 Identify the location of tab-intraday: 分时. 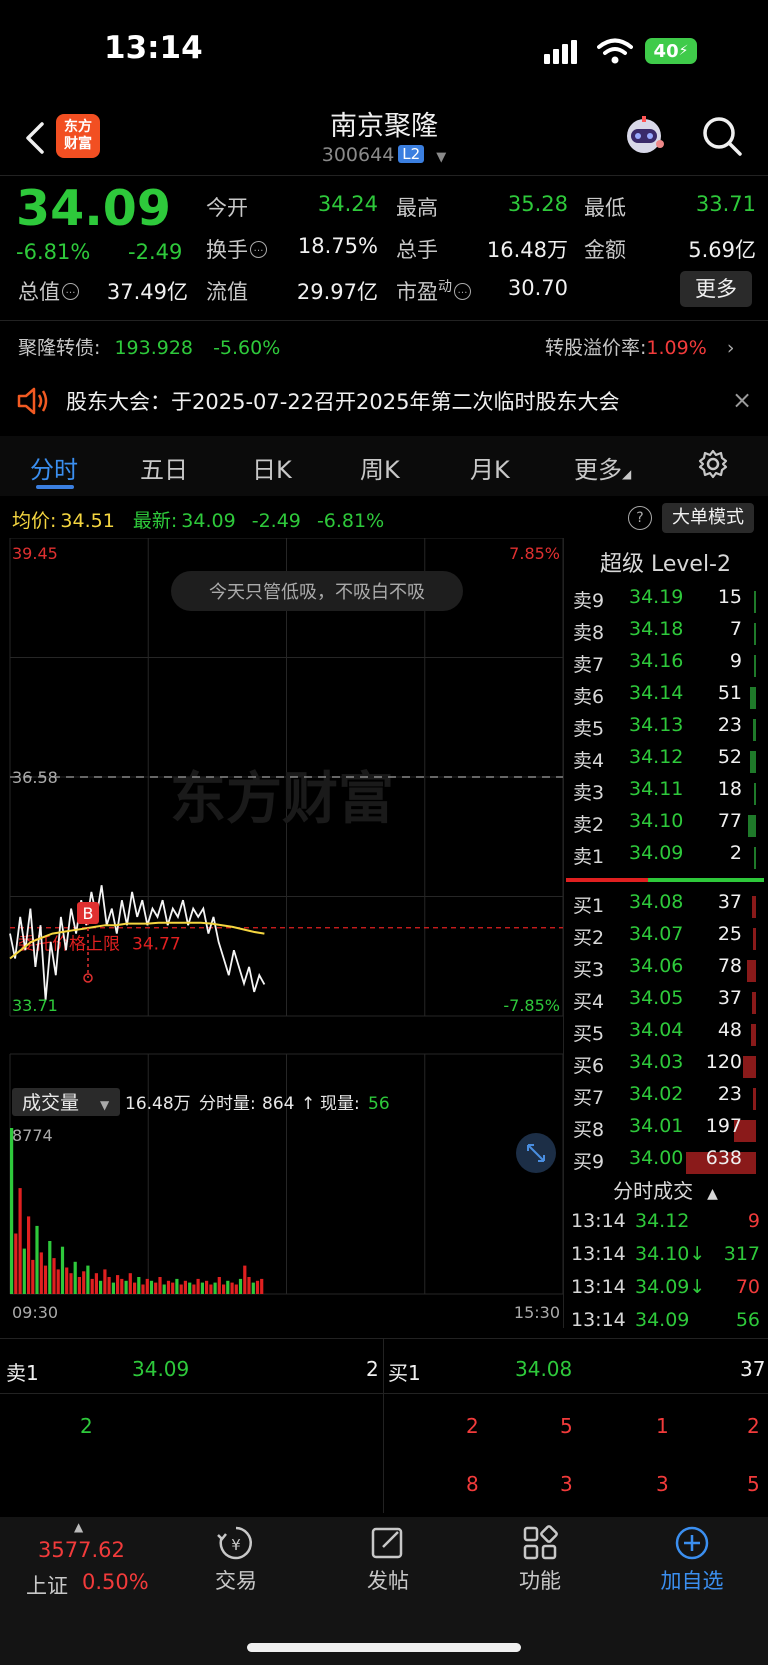
(54, 467).